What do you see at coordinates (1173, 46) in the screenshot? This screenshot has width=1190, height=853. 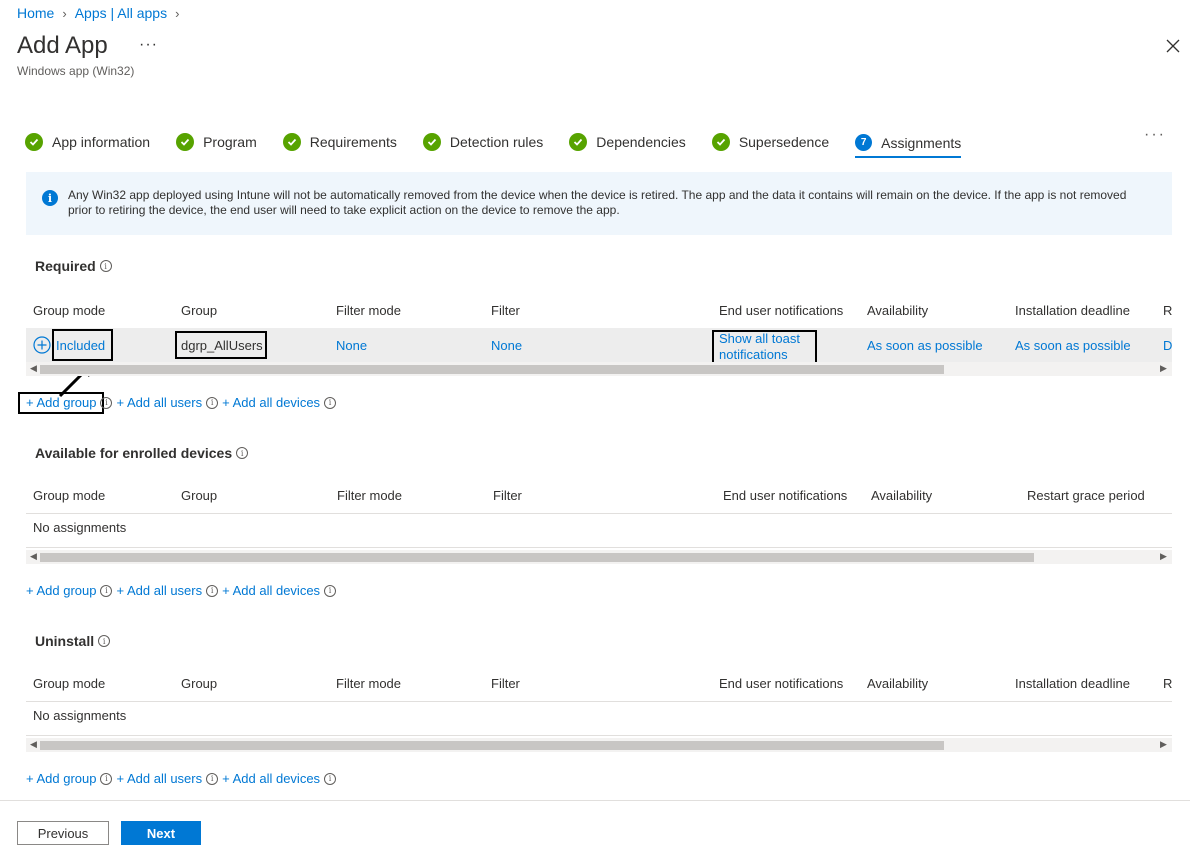 I see `close-icon` at bounding box center [1173, 46].